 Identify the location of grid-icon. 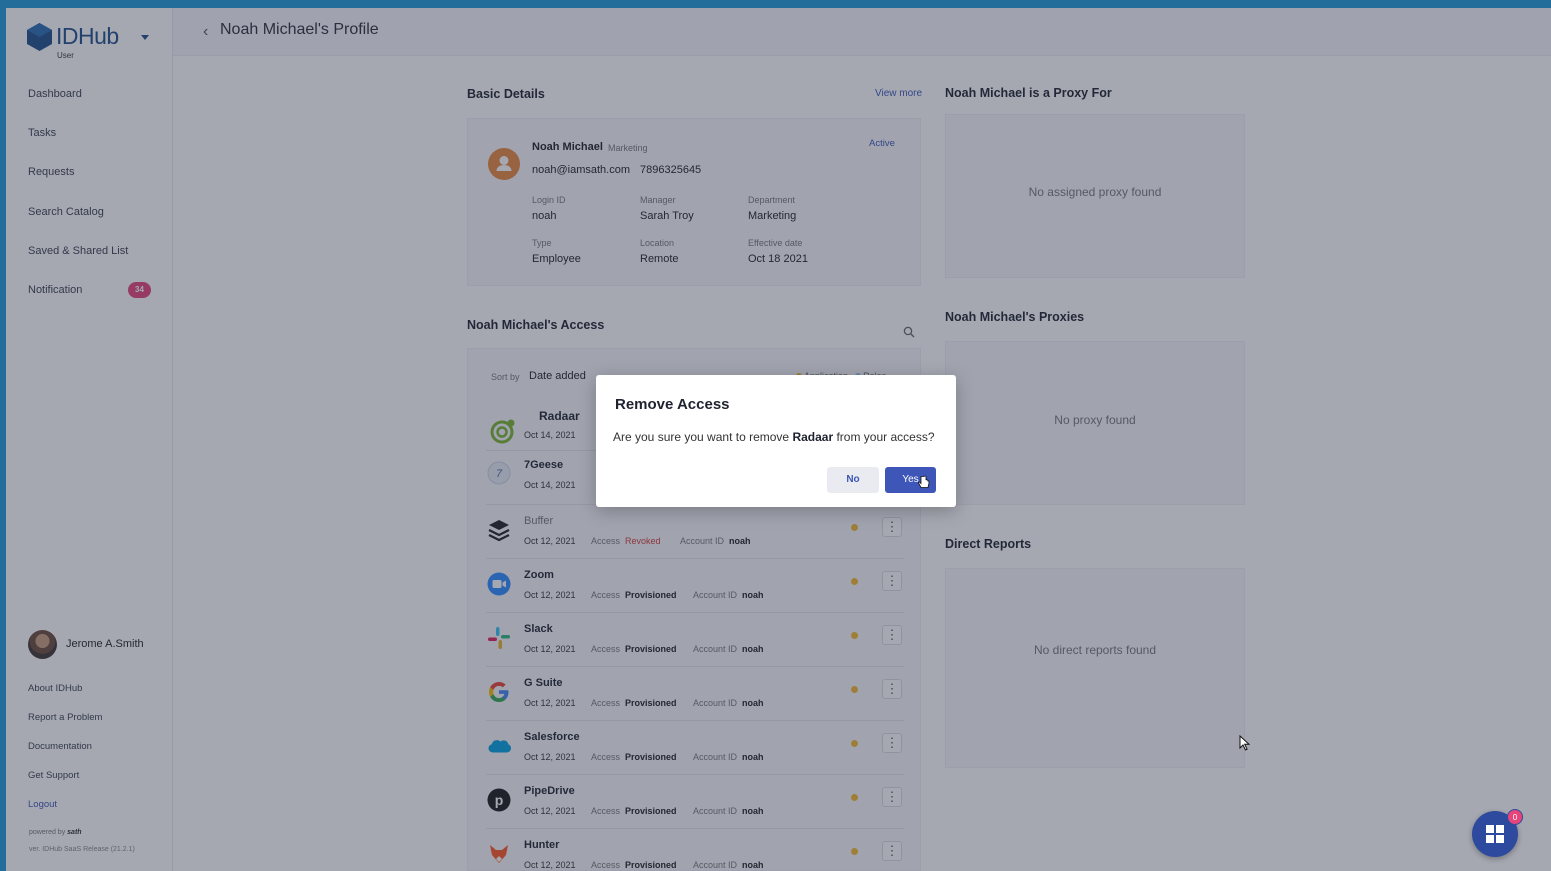
(1495, 834).